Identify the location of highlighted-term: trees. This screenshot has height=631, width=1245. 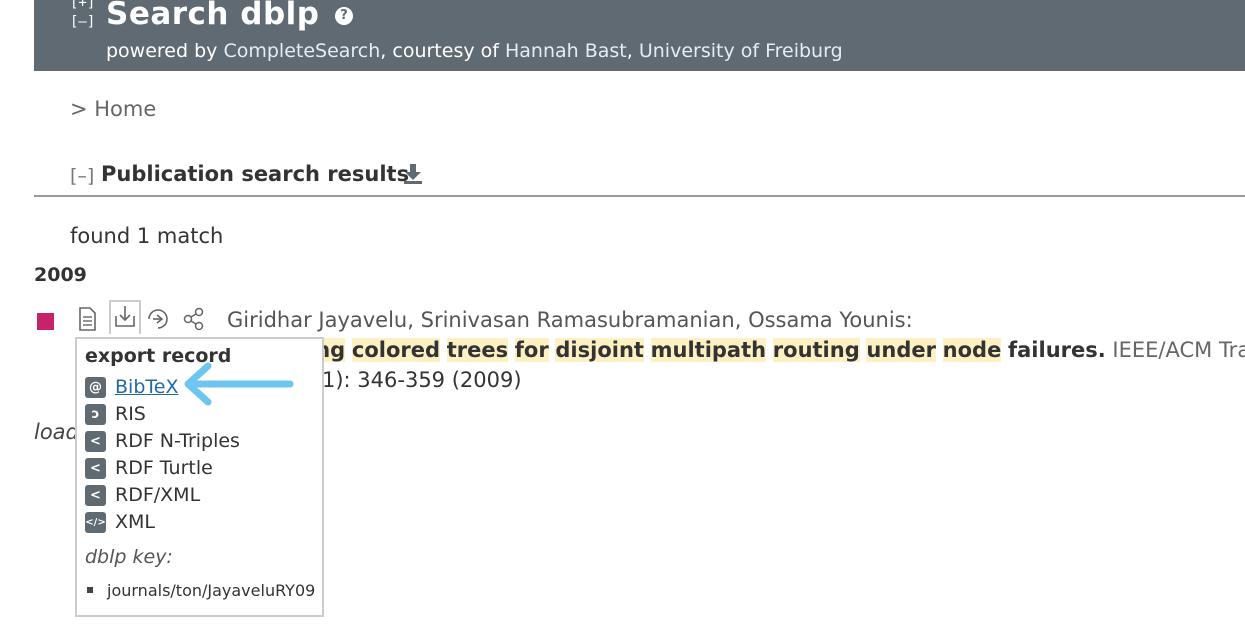
(477, 350).